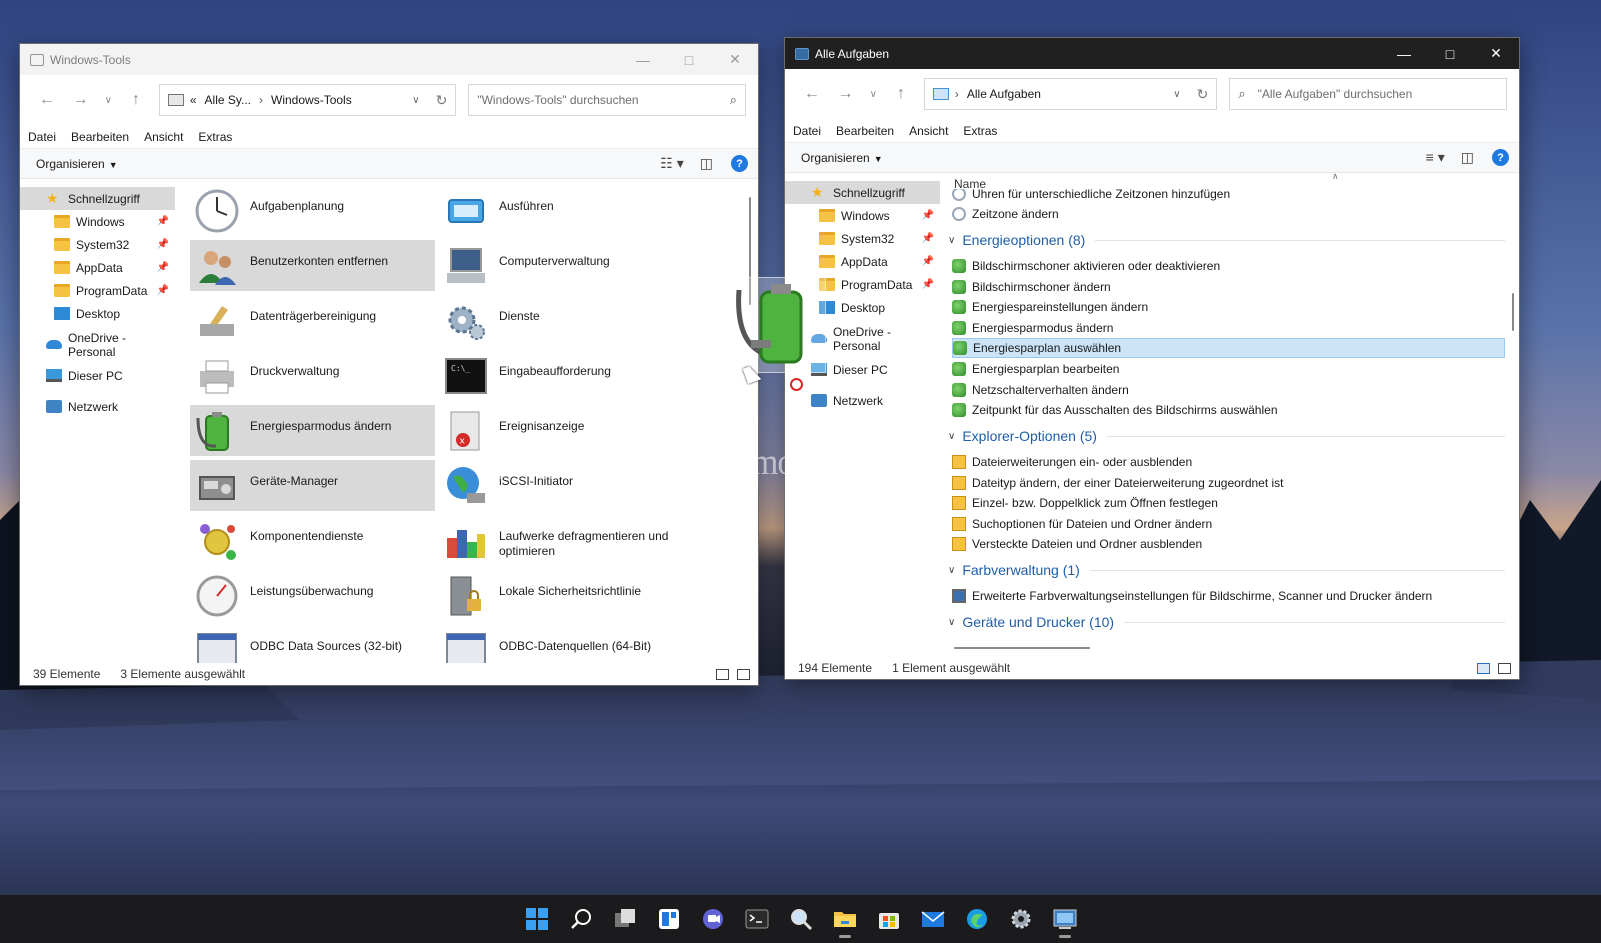 The image size is (1601, 943). What do you see at coordinates (561, 485) in the screenshot?
I see `item-iscsi-initiator: iSCSI-Initiator` at bounding box center [561, 485].